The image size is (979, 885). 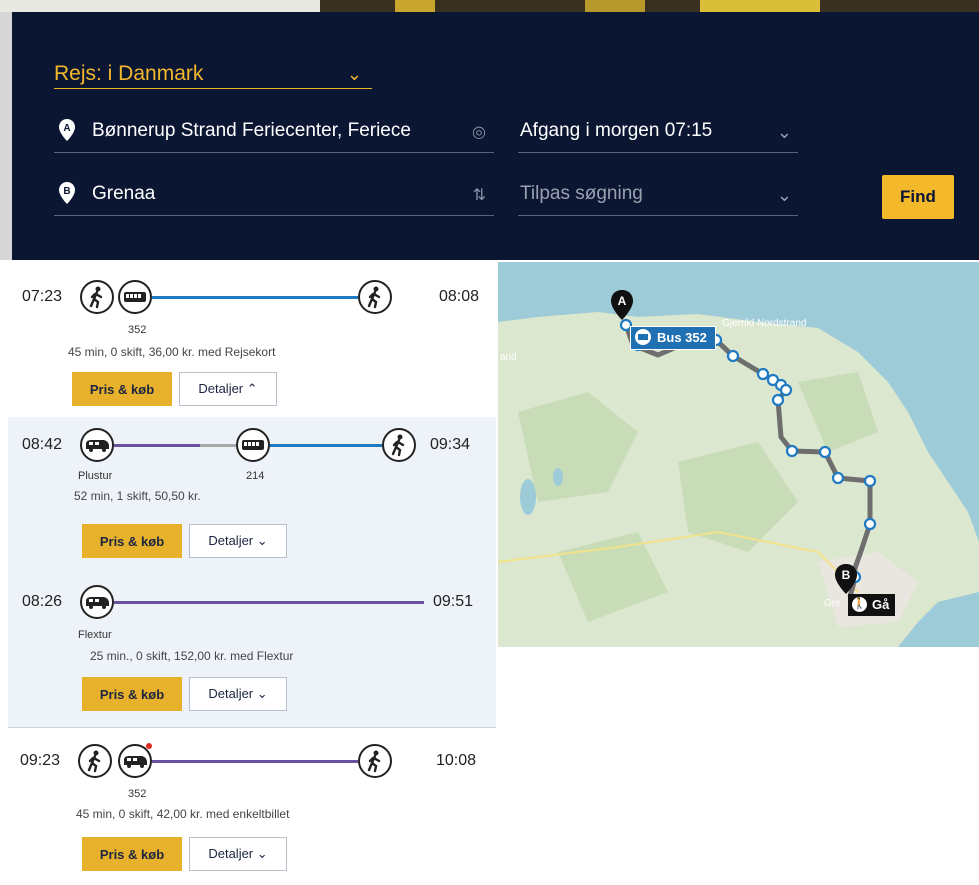 What do you see at coordinates (450, 444) in the screenshot?
I see `arrival-time: 09:34` at bounding box center [450, 444].